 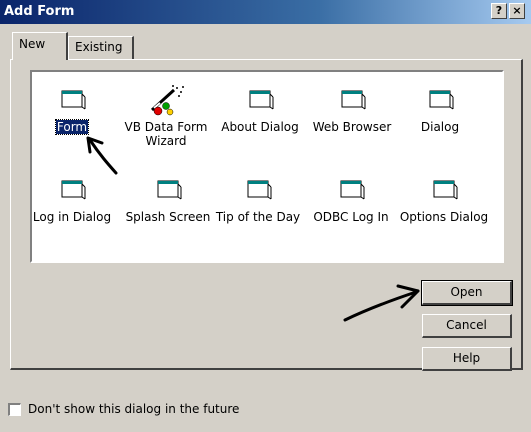 What do you see at coordinates (381, 303) in the screenshot?
I see `arrow-annotation-open` at bounding box center [381, 303].